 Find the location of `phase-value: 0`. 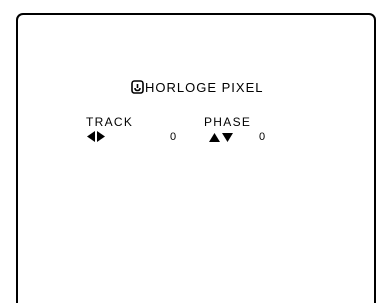

phase-value: 0 is located at coordinates (262, 137).